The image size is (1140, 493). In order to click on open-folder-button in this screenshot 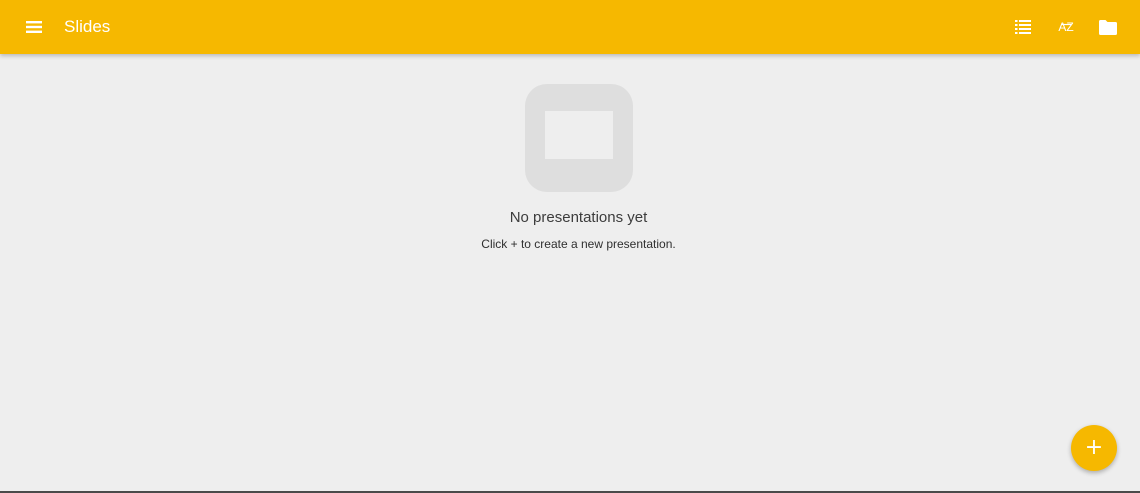, I will do `click(1108, 27)`.